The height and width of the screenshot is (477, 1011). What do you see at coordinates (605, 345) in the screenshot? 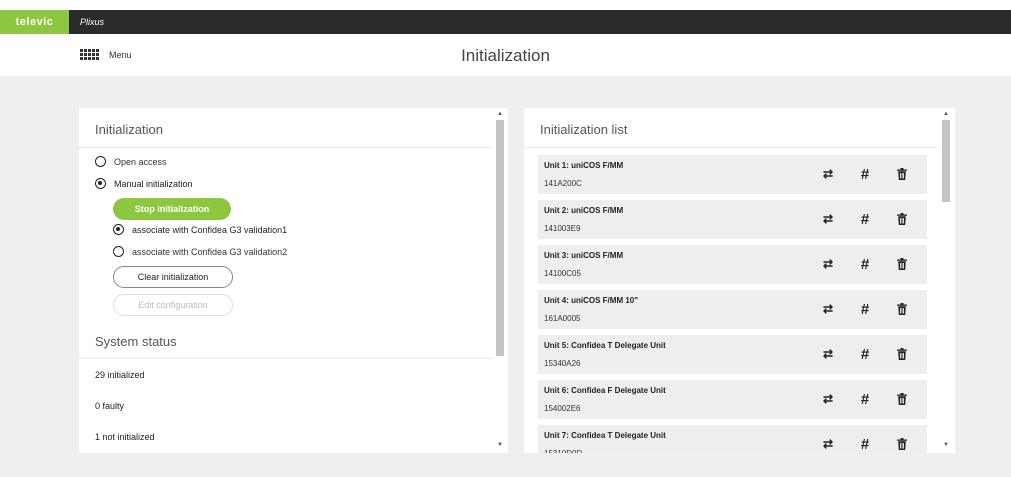
I see `unit-name: Unit 5: Confidea T Delegate Unit` at bounding box center [605, 345].